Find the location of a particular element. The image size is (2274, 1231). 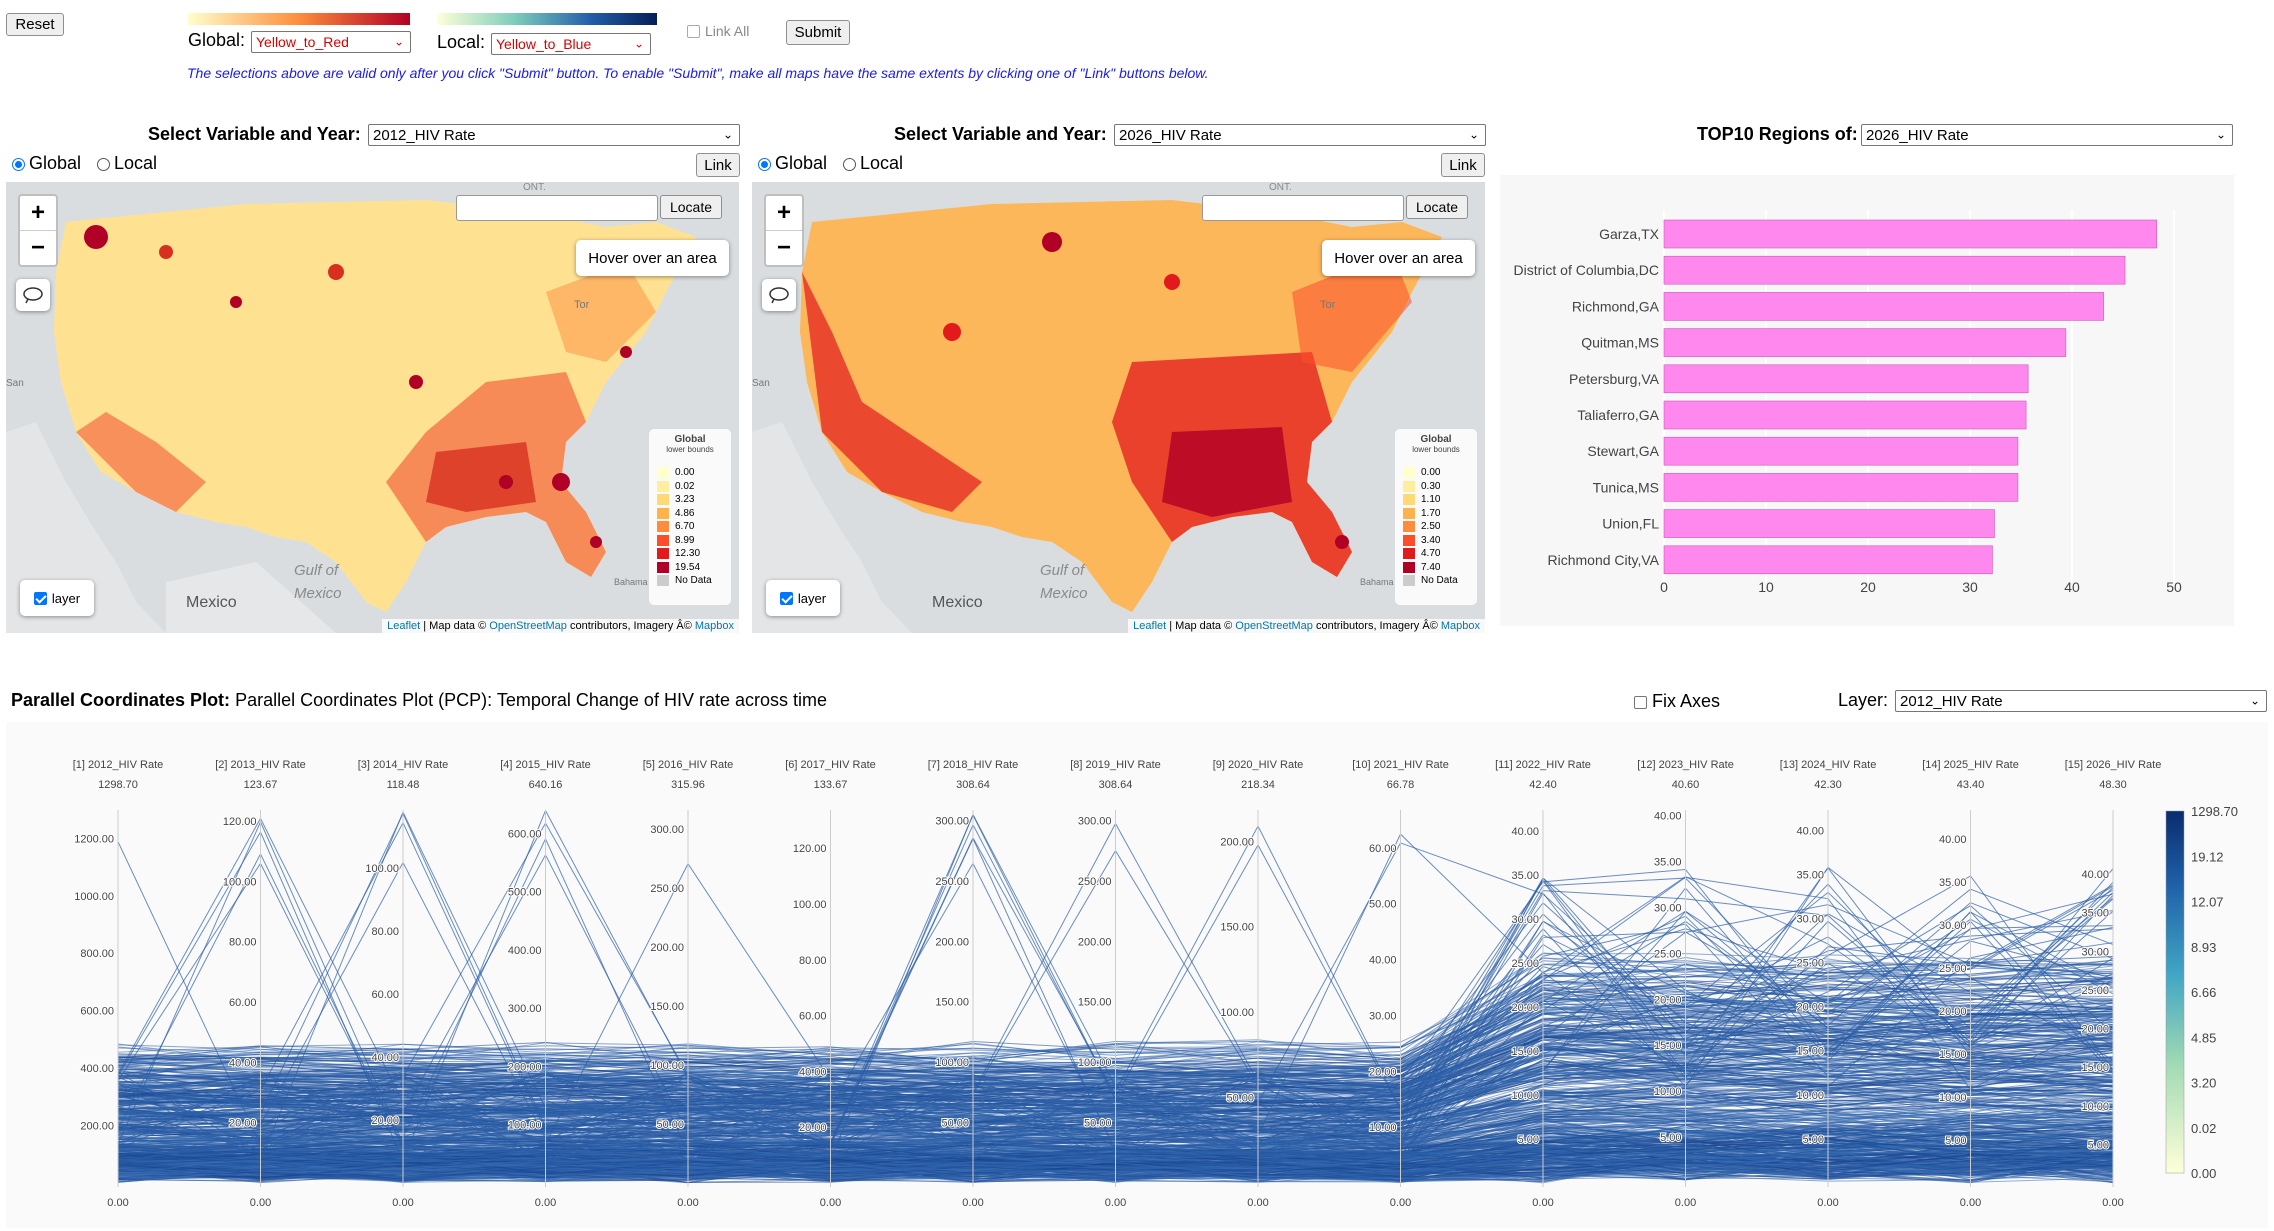

map2-local-label: Local is located at coordinates (882, 163).